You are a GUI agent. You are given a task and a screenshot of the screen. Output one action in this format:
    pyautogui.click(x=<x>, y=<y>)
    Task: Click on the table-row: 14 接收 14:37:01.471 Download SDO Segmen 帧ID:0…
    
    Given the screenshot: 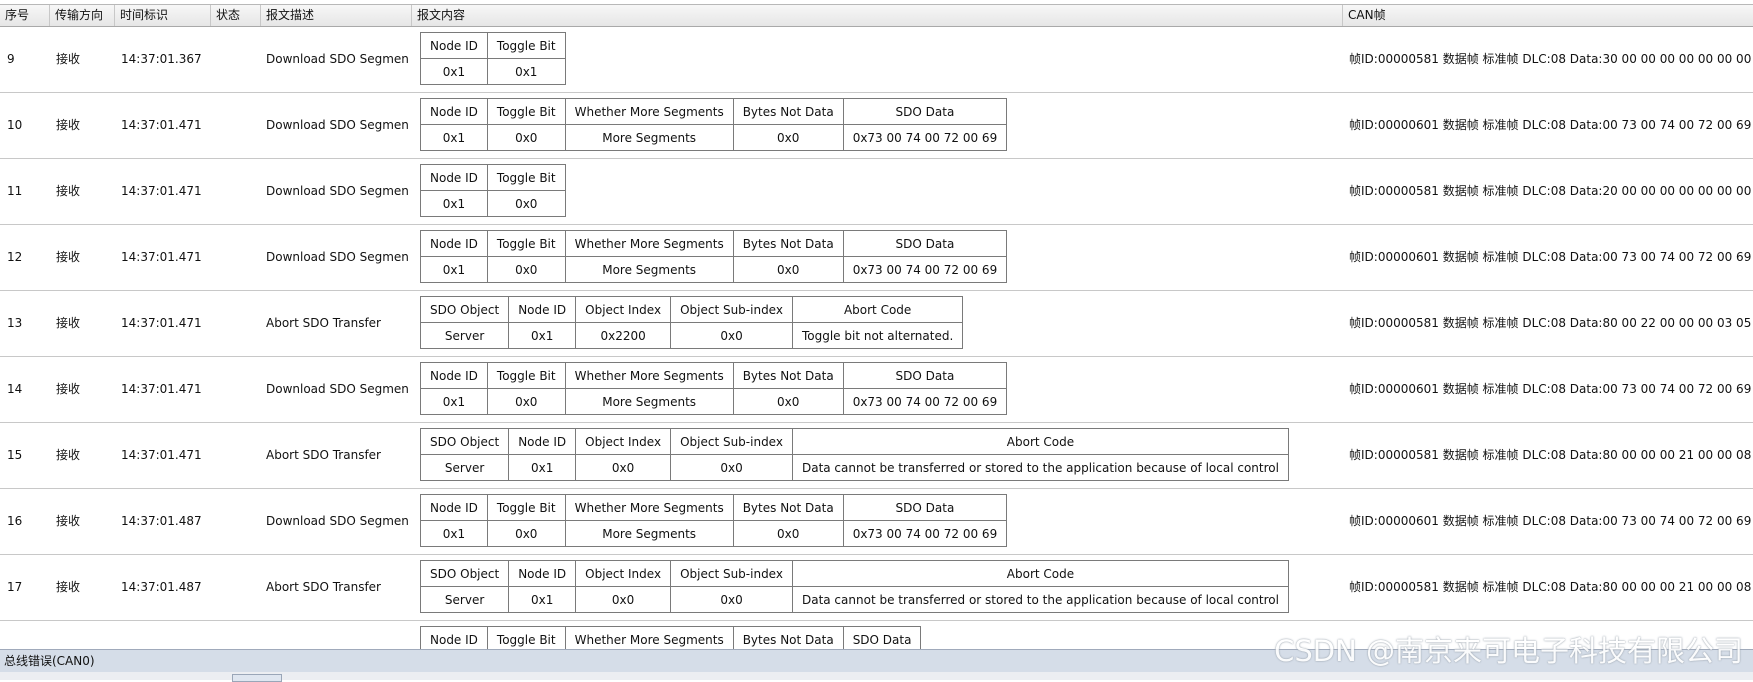 What is the action you would take?
    pyautogui.click(x=876, y=390)
    